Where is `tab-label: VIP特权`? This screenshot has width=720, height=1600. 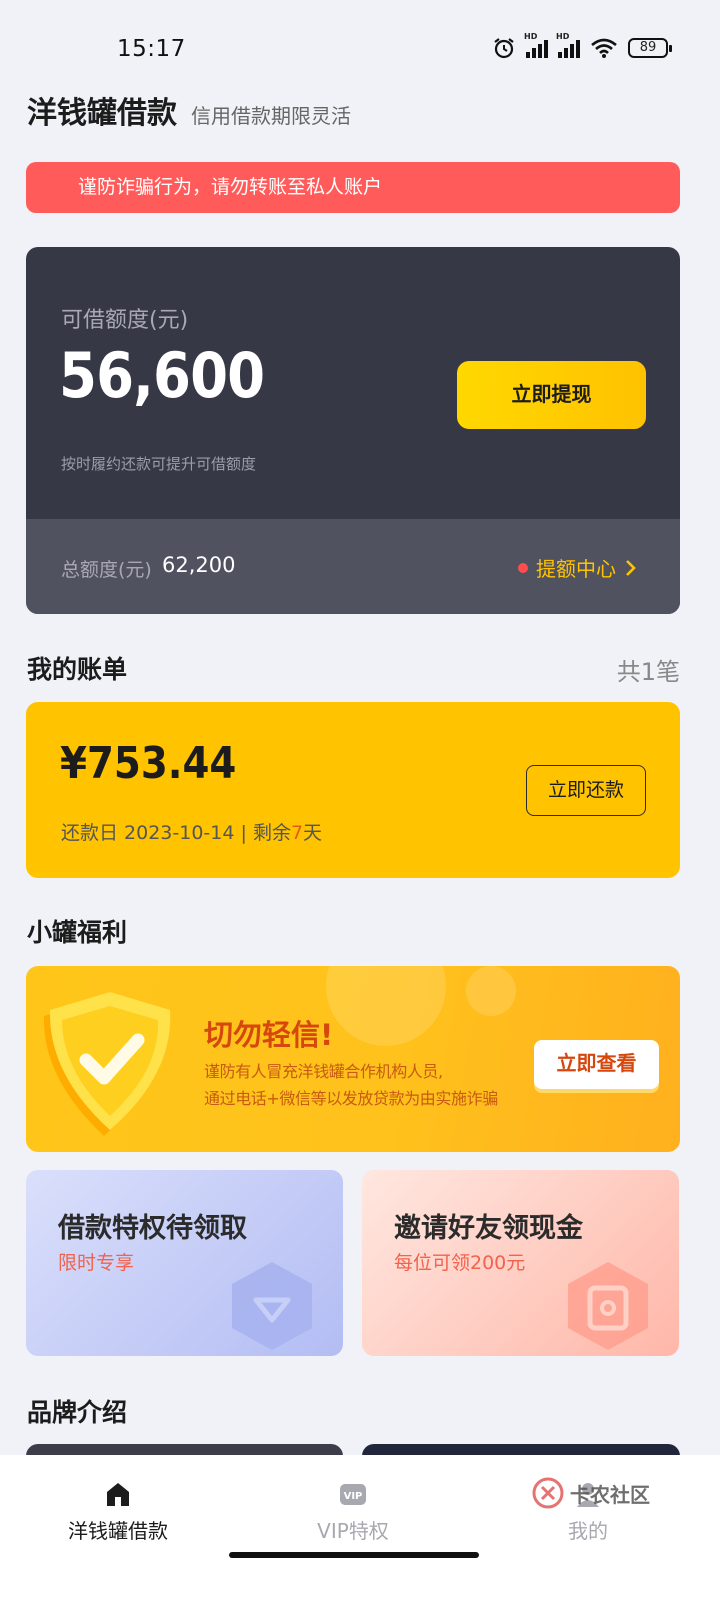 tab-label: VIP特权 is located at coordinates (353, 1531).